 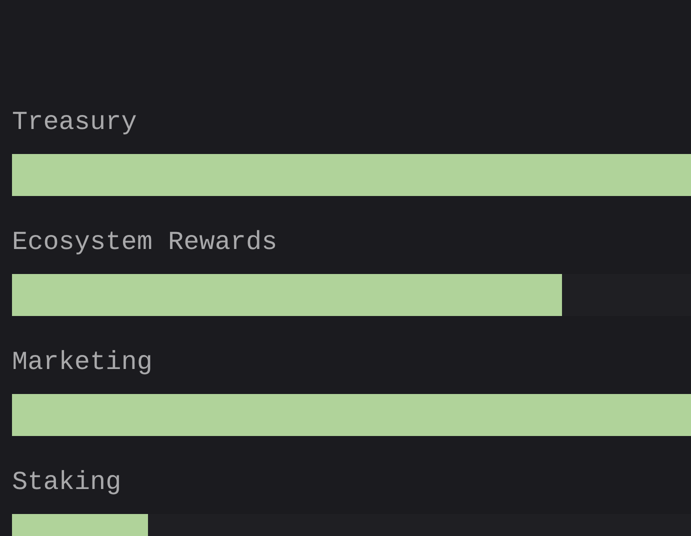 I want to click on allocation-label: Treasury, so click(x=75, y=122).